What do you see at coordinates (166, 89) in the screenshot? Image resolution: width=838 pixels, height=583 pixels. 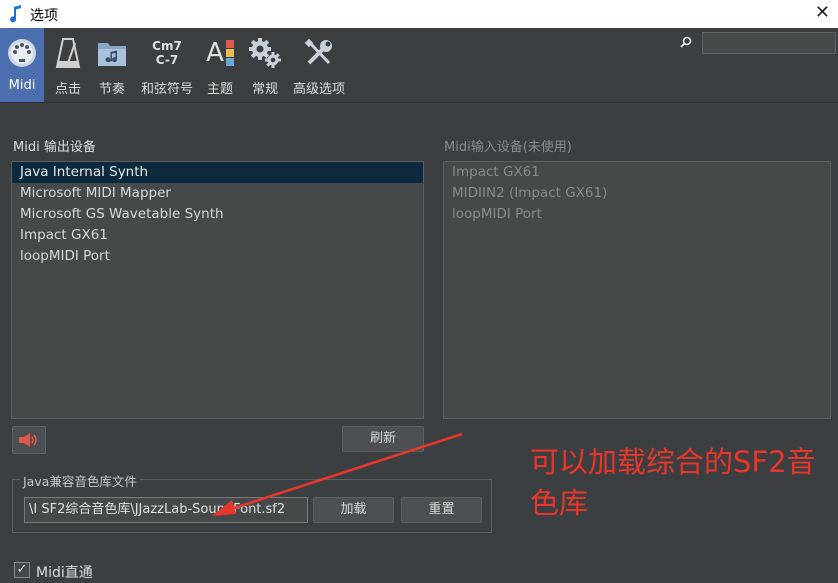 I see `tab-label: 和弦符号` at bounding box center [166, 89].